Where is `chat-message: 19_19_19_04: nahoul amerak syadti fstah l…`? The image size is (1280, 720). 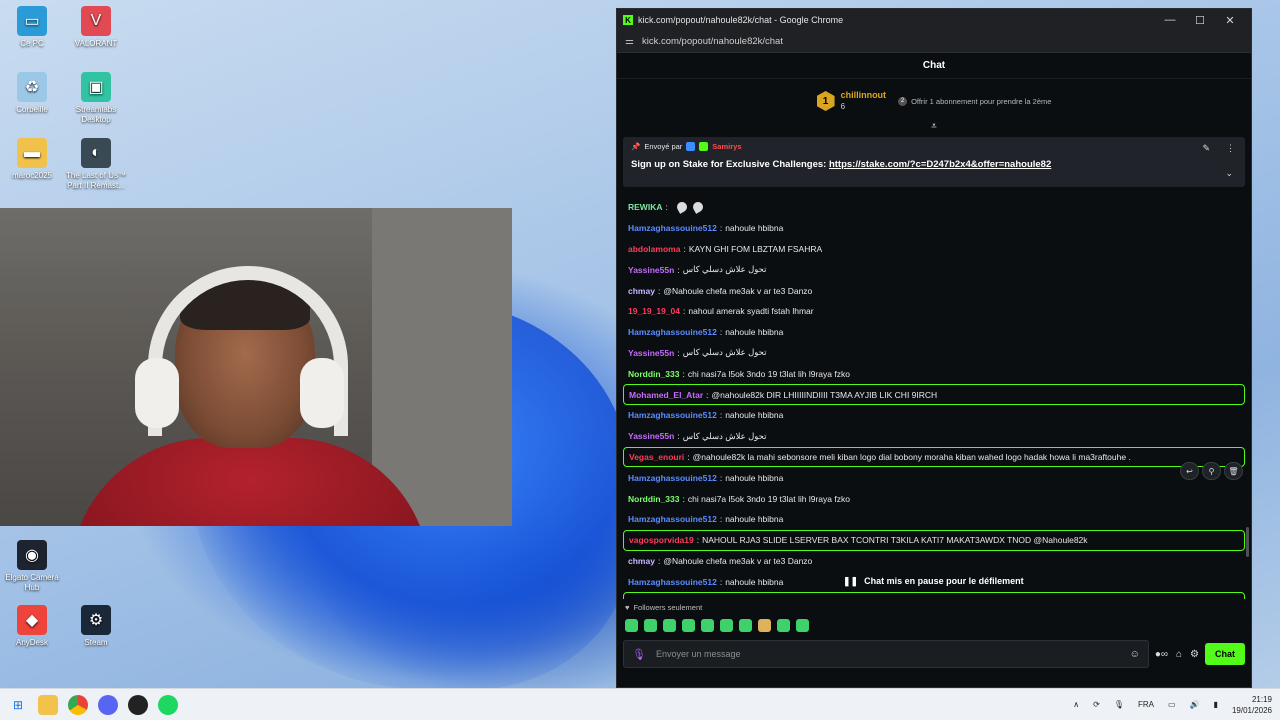
chat-message: 19_19_19_04: nahoul amerak syadti fstah l… is located at coordinates (934, 311).